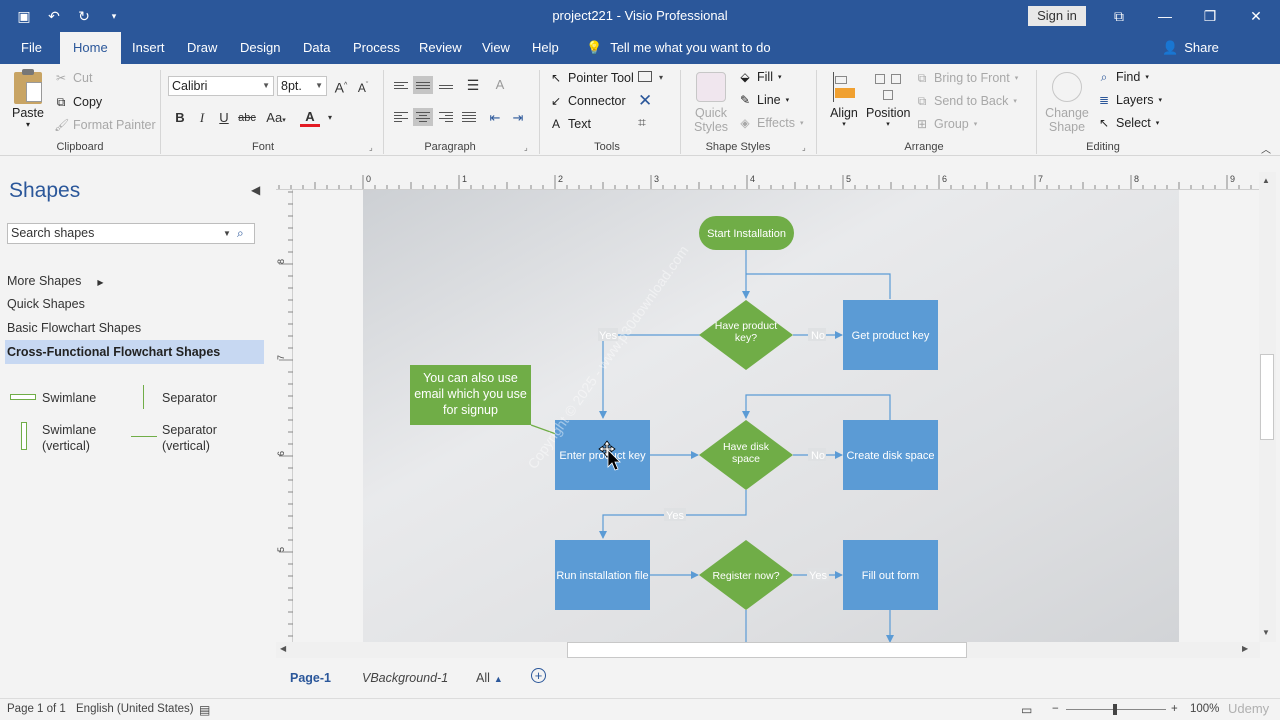  What do you see at coordinates (602, 575) in the screenshot?
I see `process-run-installation-file: Run installation file` at bounding box center [602, 575].